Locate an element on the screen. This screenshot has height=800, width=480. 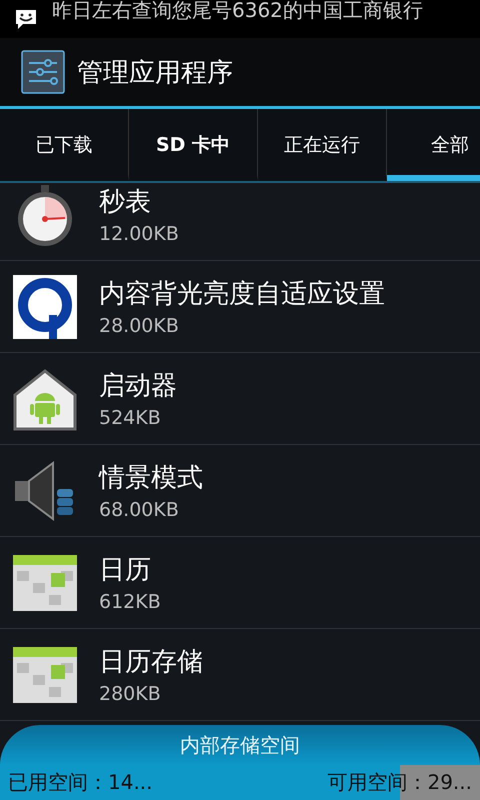
android-home-icon is located at coordinates (45, 398).